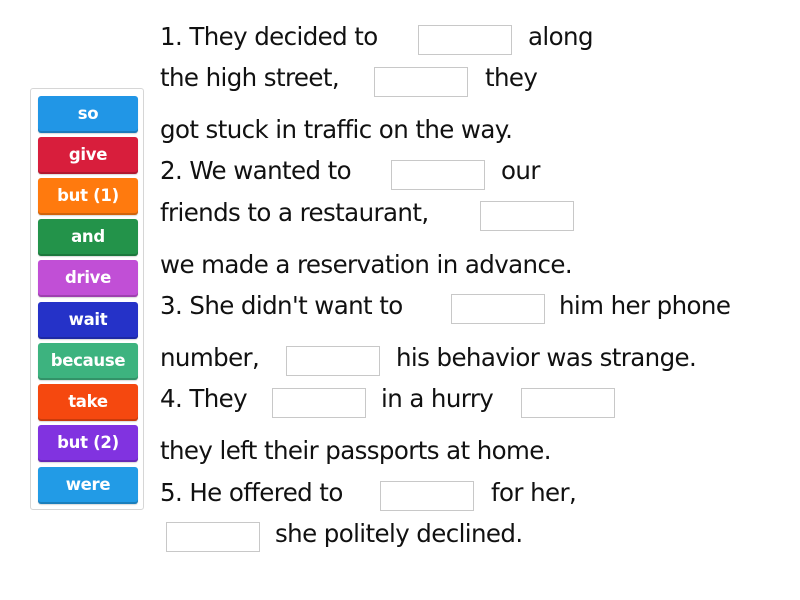 This screenshot has height=600, width=800. What do you see at coordinates (269, 36) in the screenshot?
I see `sentence-text: 1. They decided to` at bounding box center [269, 36].